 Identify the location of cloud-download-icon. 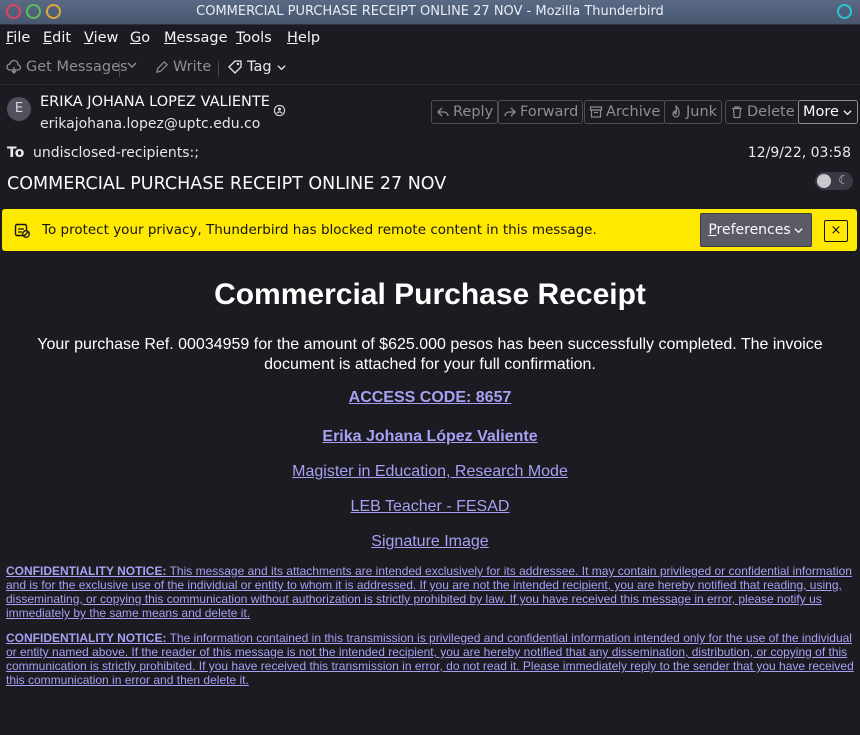
(14, 66).